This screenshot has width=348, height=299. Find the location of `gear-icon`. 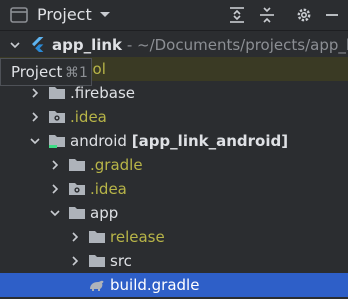

gear-icon is located at coordinates (304, 15).